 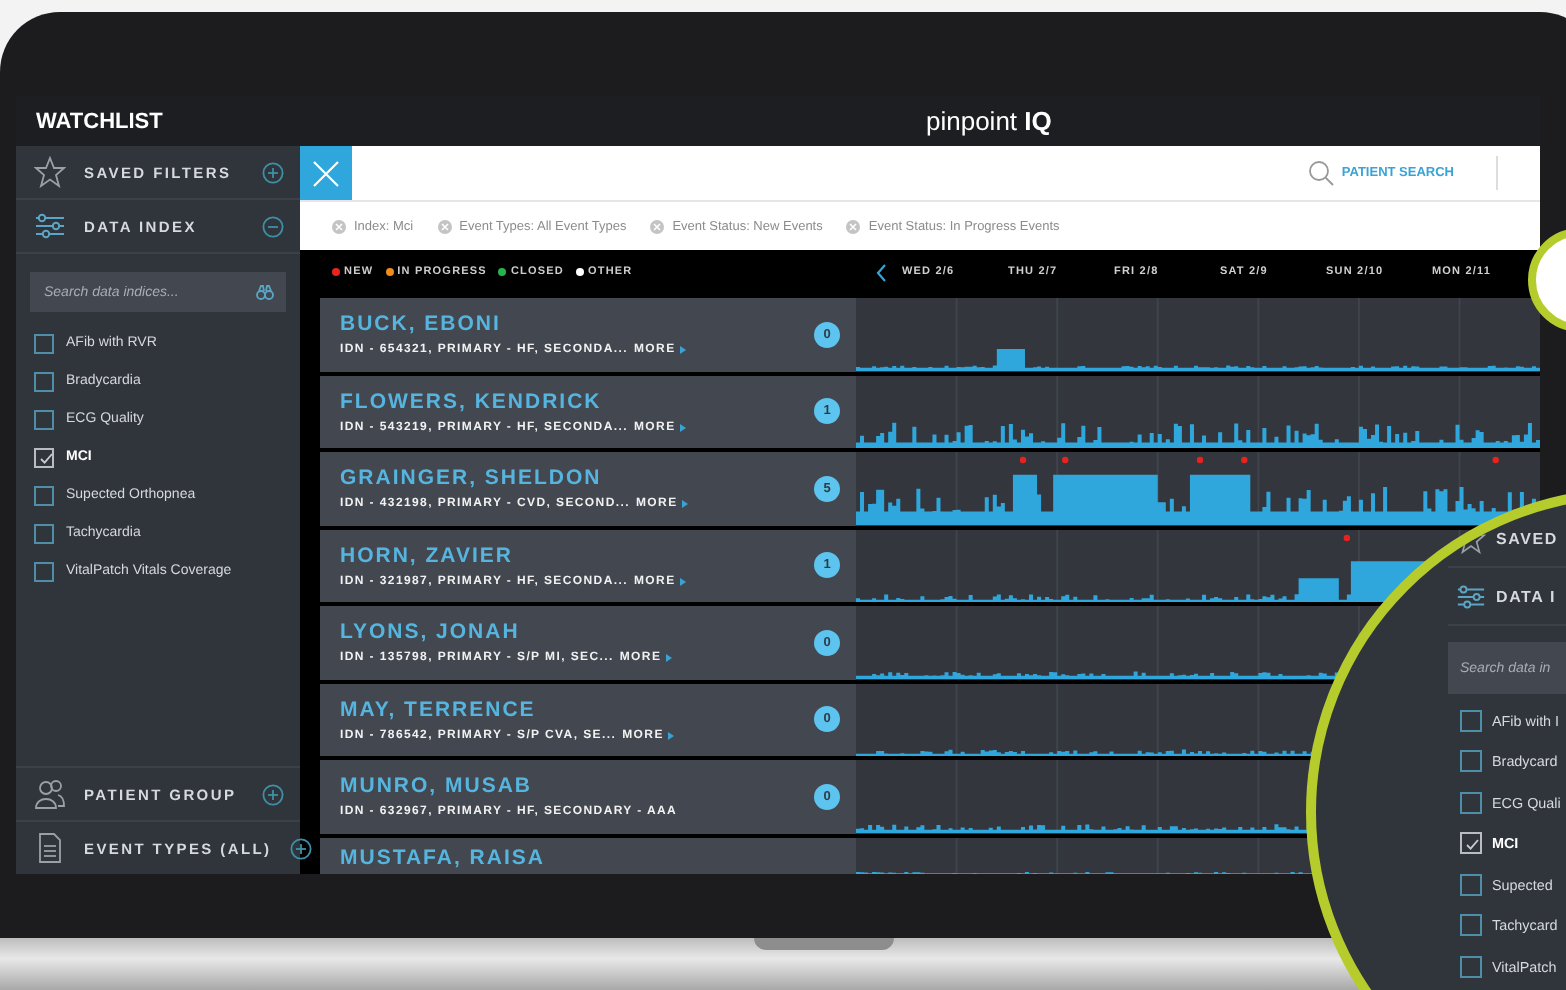 What do you see at coordinates (577, 401) in the screenshot?
I see `patient-name: FLOWERS, KENDRICK` at bounding box center [577, 401].